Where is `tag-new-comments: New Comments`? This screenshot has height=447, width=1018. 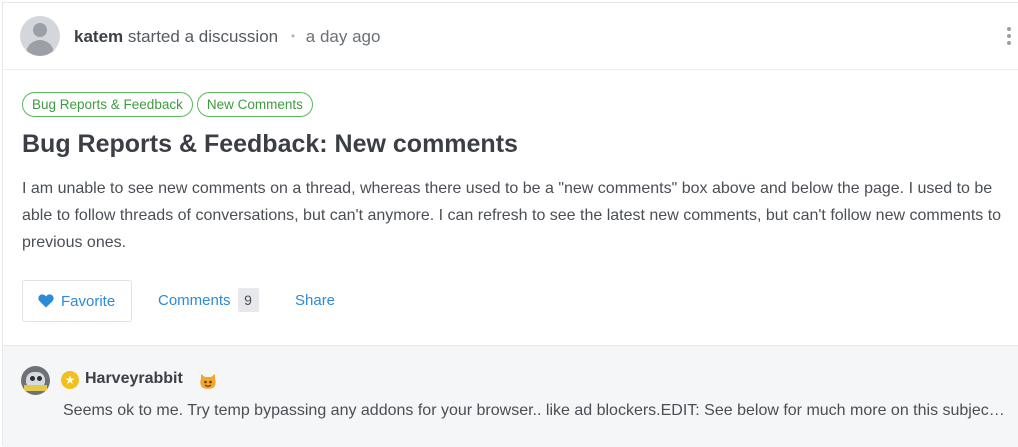
tag-new-comments: New Comments is located at coordinates (254, 104).